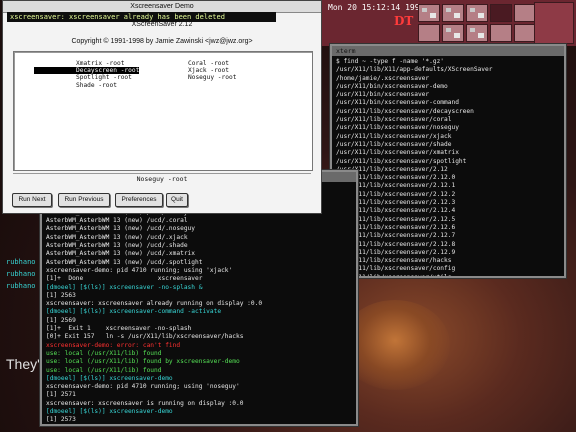 This screenshot has width=576, height=432. What do you see at coordinates (396, 194) in the screenshot?
I see `terminal-line: /usr/X11/lib/xscreensaver/2.12.2` at bounding box center [396, 194].